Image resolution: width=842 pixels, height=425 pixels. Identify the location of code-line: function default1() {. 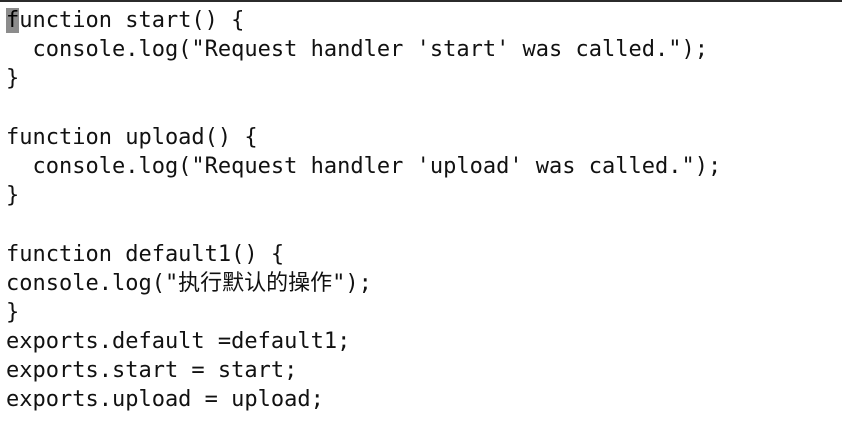
(424, 254).